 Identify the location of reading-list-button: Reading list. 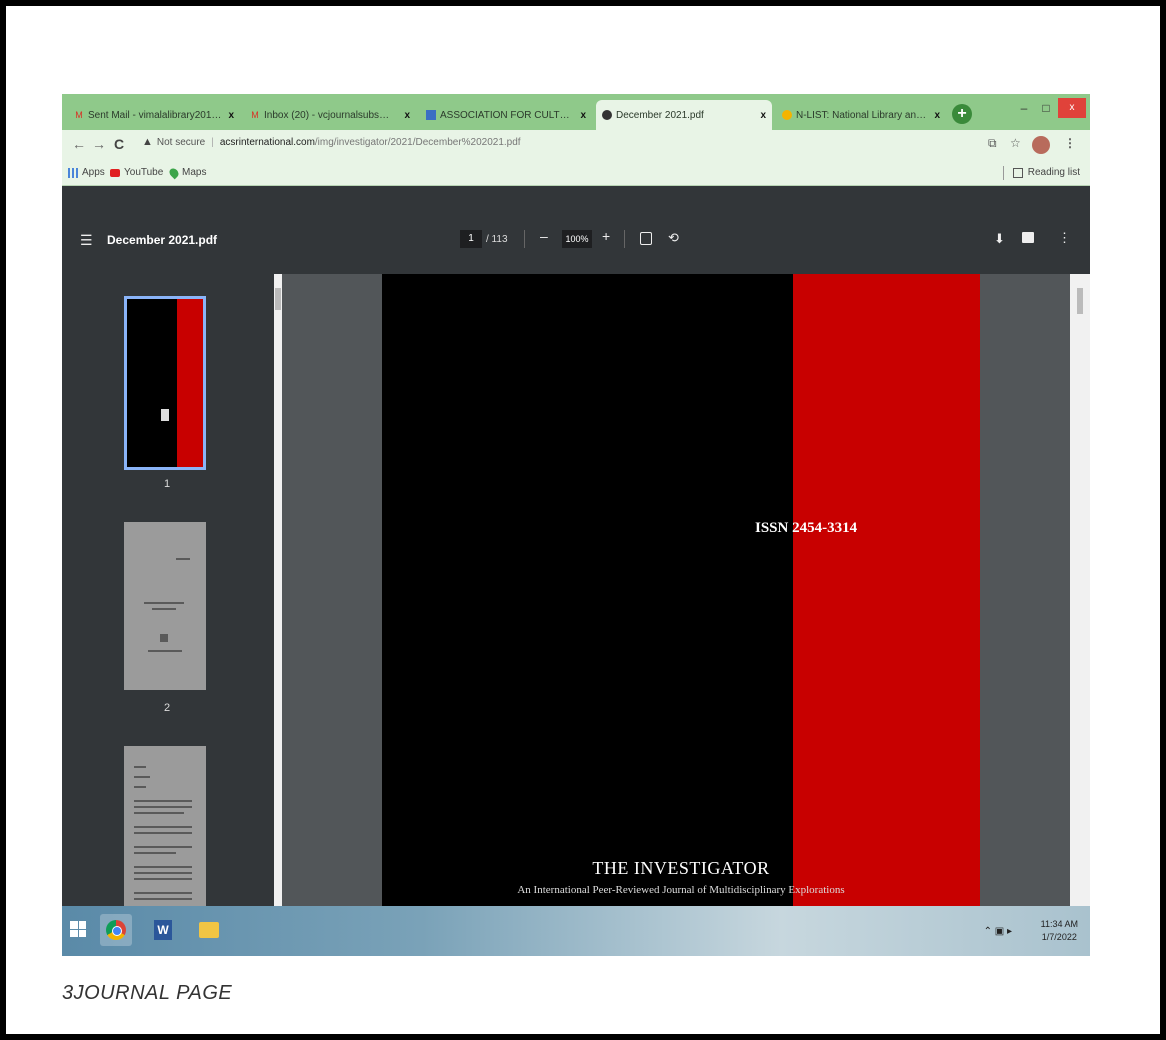
(1046, 172).